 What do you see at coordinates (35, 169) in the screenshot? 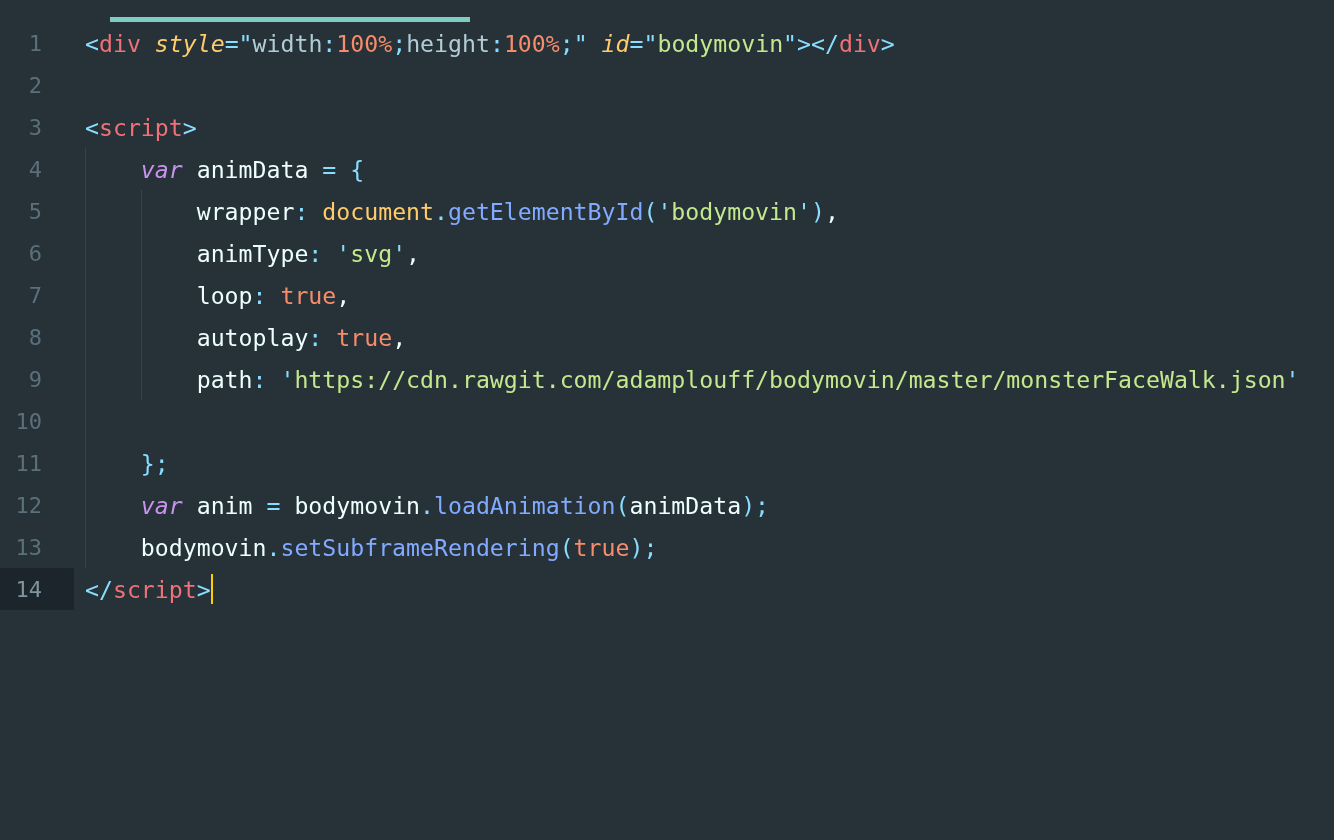
I see `line-number: 4` at bounding box center [35, 169].